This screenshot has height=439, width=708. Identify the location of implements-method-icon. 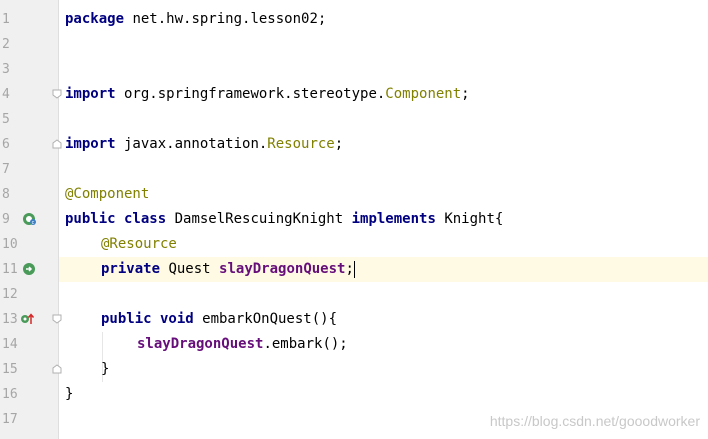
(27, 319).